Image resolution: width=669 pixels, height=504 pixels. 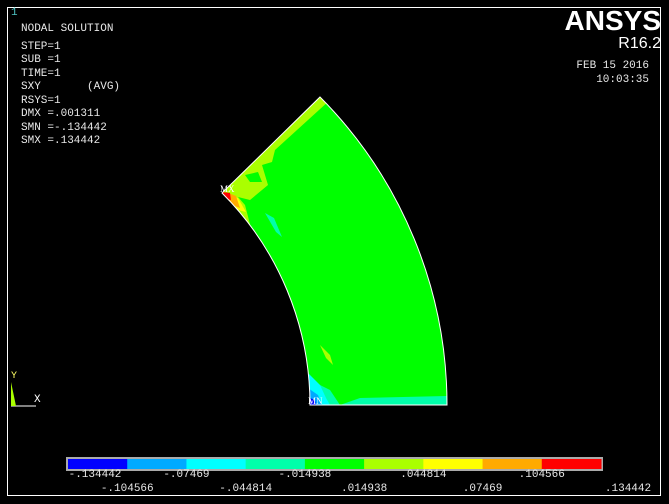 I want to click on y-axis-marker, so click(x=13, y=394).